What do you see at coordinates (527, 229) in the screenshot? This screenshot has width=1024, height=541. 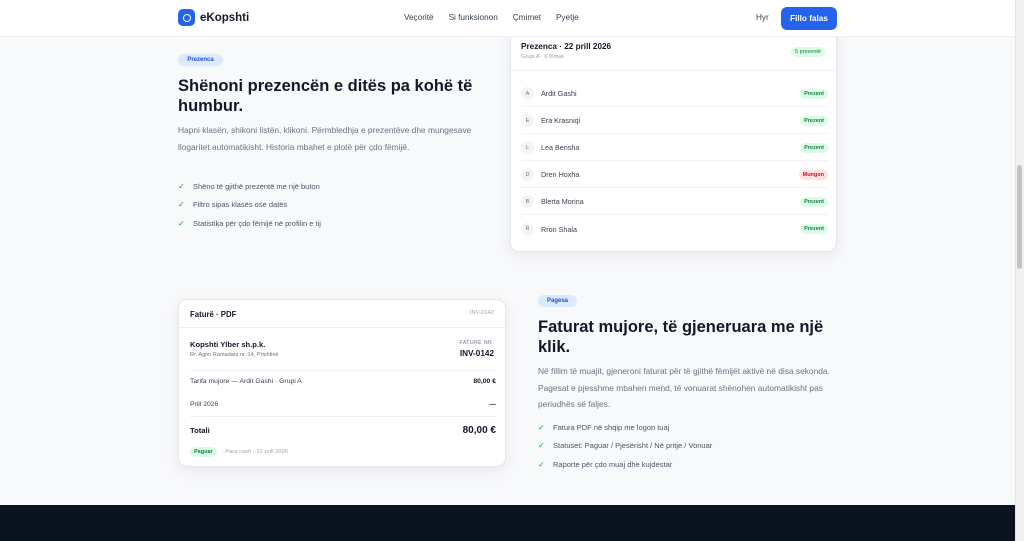 I see `avatar: R` at bounding box center [527, 229].